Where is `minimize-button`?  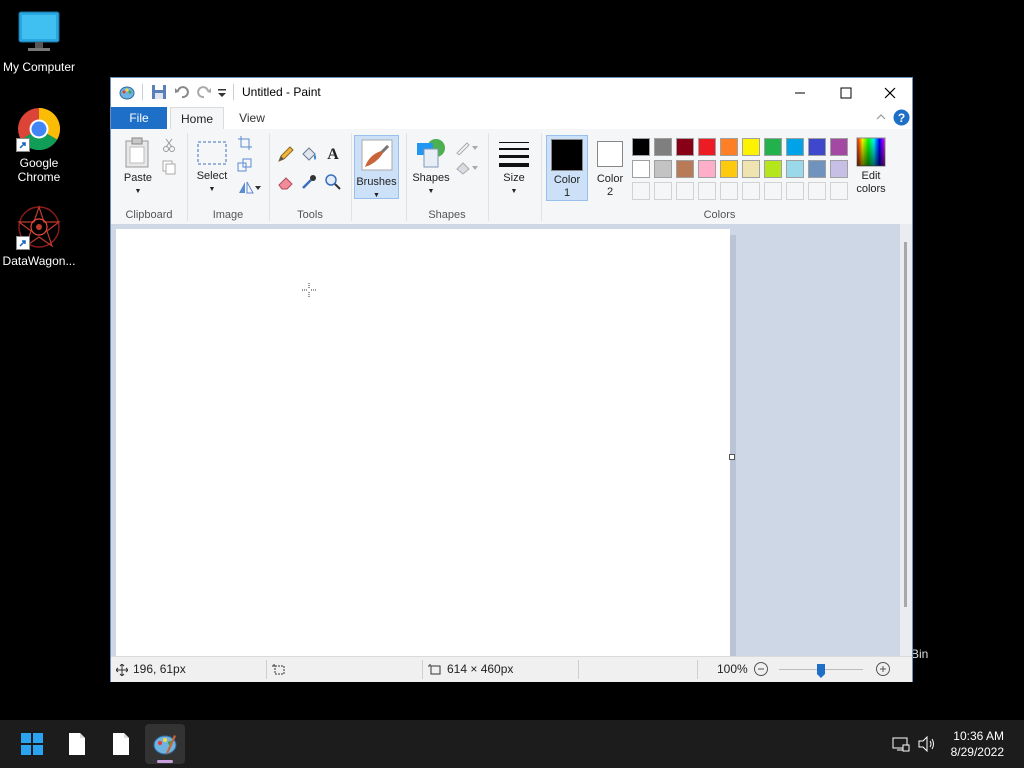 minimize-button is located at coordinates (800, 92).